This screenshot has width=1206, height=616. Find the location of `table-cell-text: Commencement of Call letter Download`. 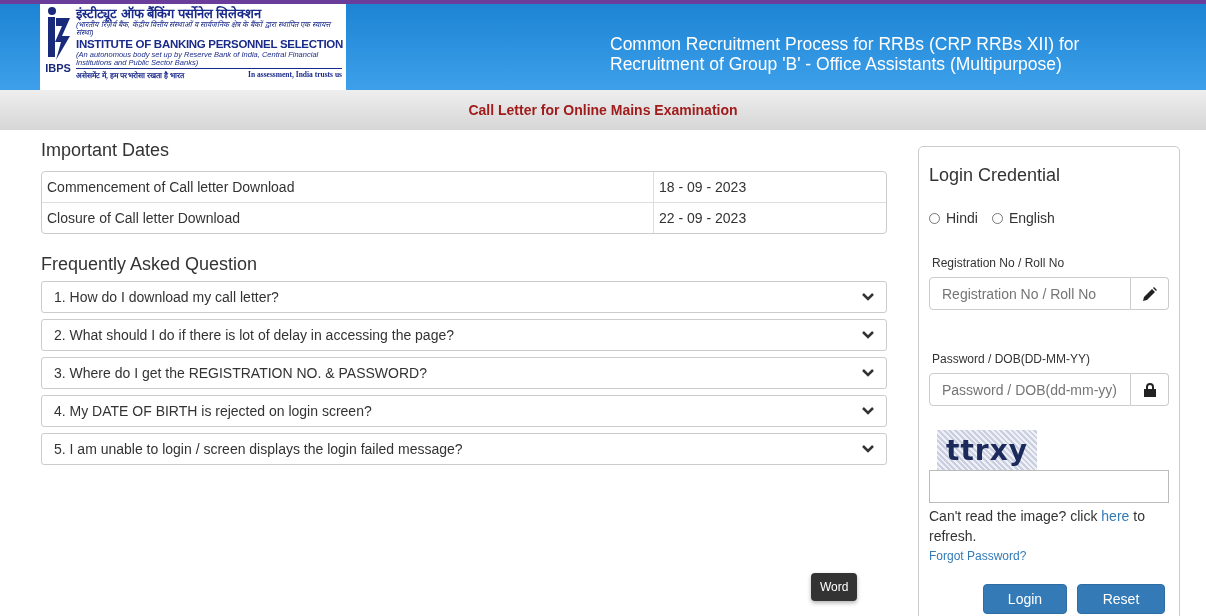

table-cell-text: Commencement of Call letter Download is located at coordinates (171, 187).